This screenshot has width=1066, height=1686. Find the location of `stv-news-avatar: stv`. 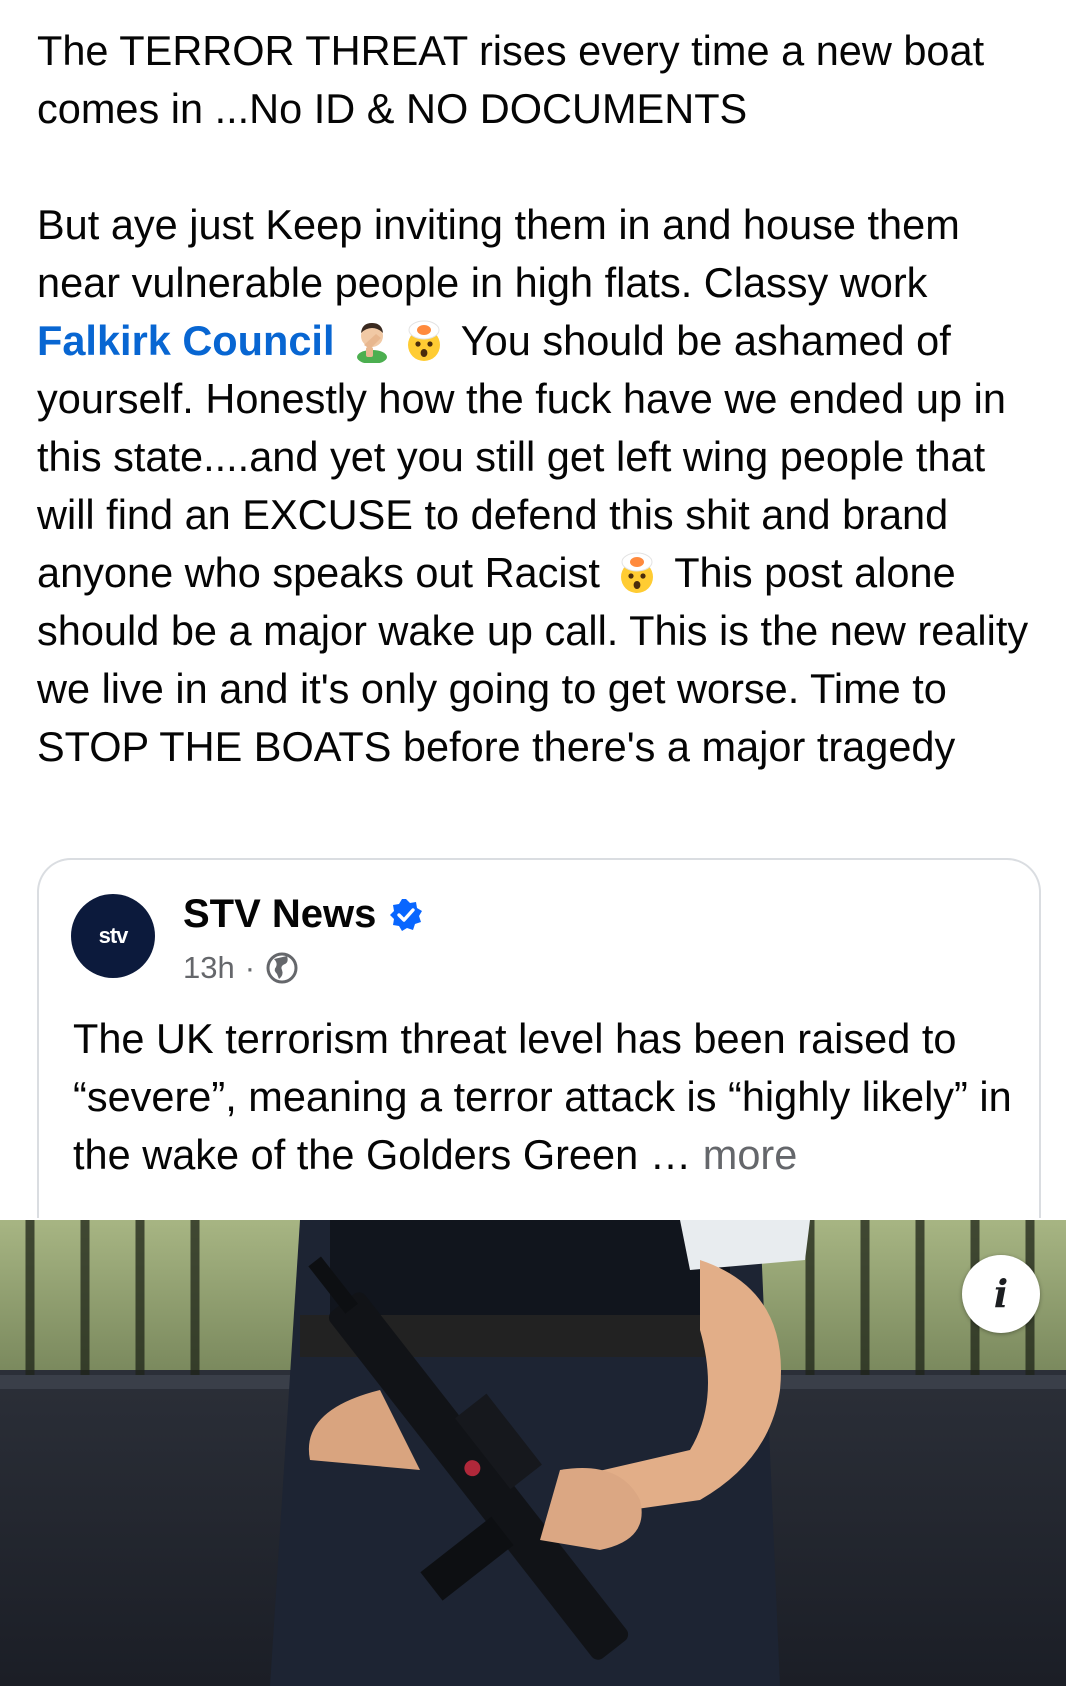

stv-news-avatar: stv is located at coordinates (113, 936).